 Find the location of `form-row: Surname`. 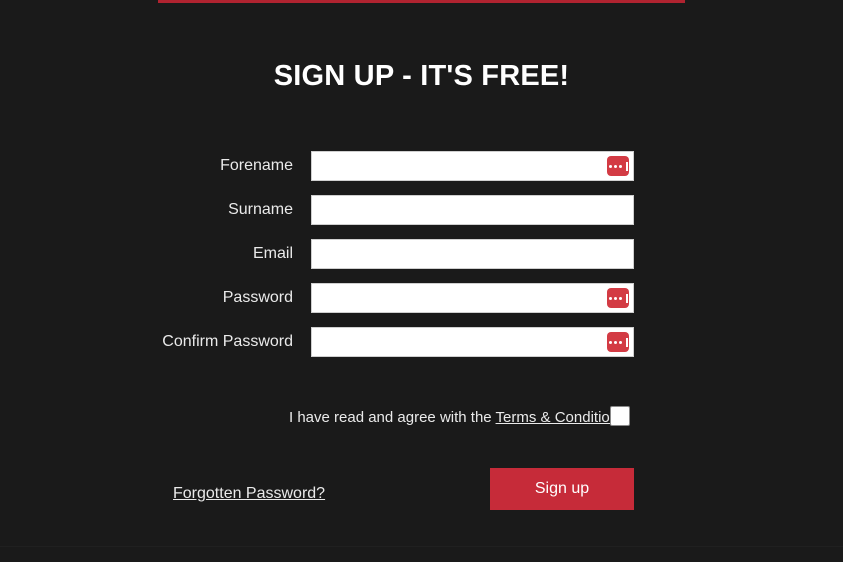

form-row: Surname is located at coordinates (421, 217).